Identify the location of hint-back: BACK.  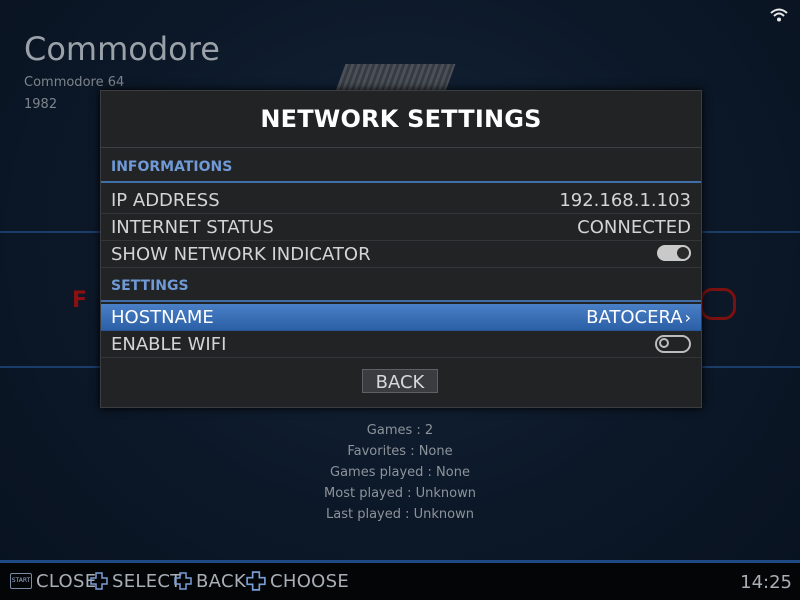
(210, 581).